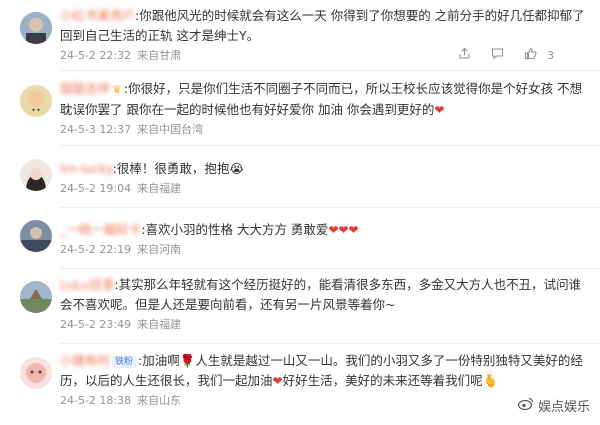  What do you see at coordinates (512, 56) in the screenshot?
I see `comment-actions: 3` at bounding box center [512, 56].